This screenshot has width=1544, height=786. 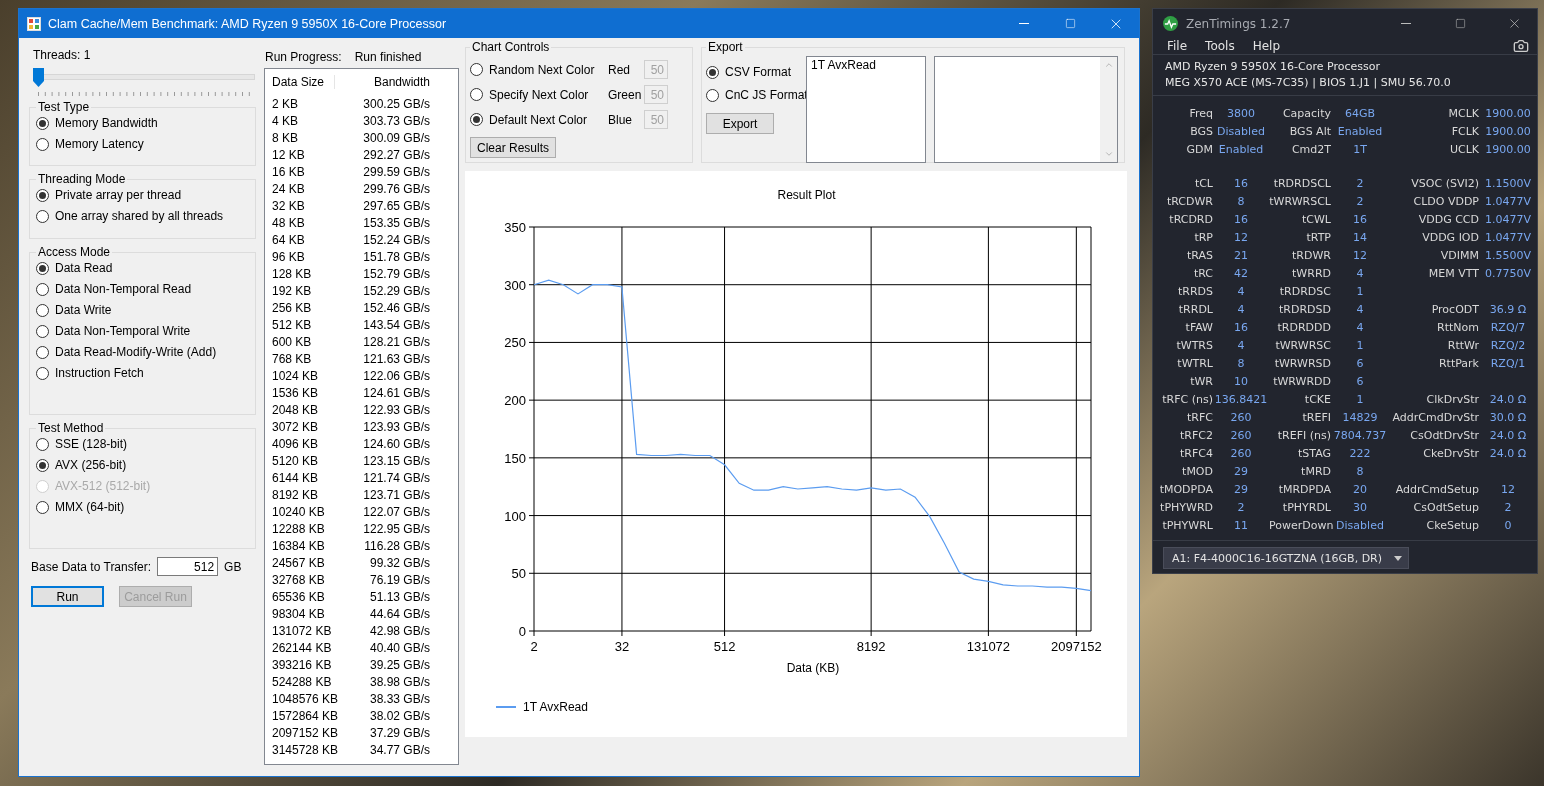 What do you see at coordinates (1306, 113) in the screenshot?
I see `timing-label: Capacity` at bounding box center [1306, 113].